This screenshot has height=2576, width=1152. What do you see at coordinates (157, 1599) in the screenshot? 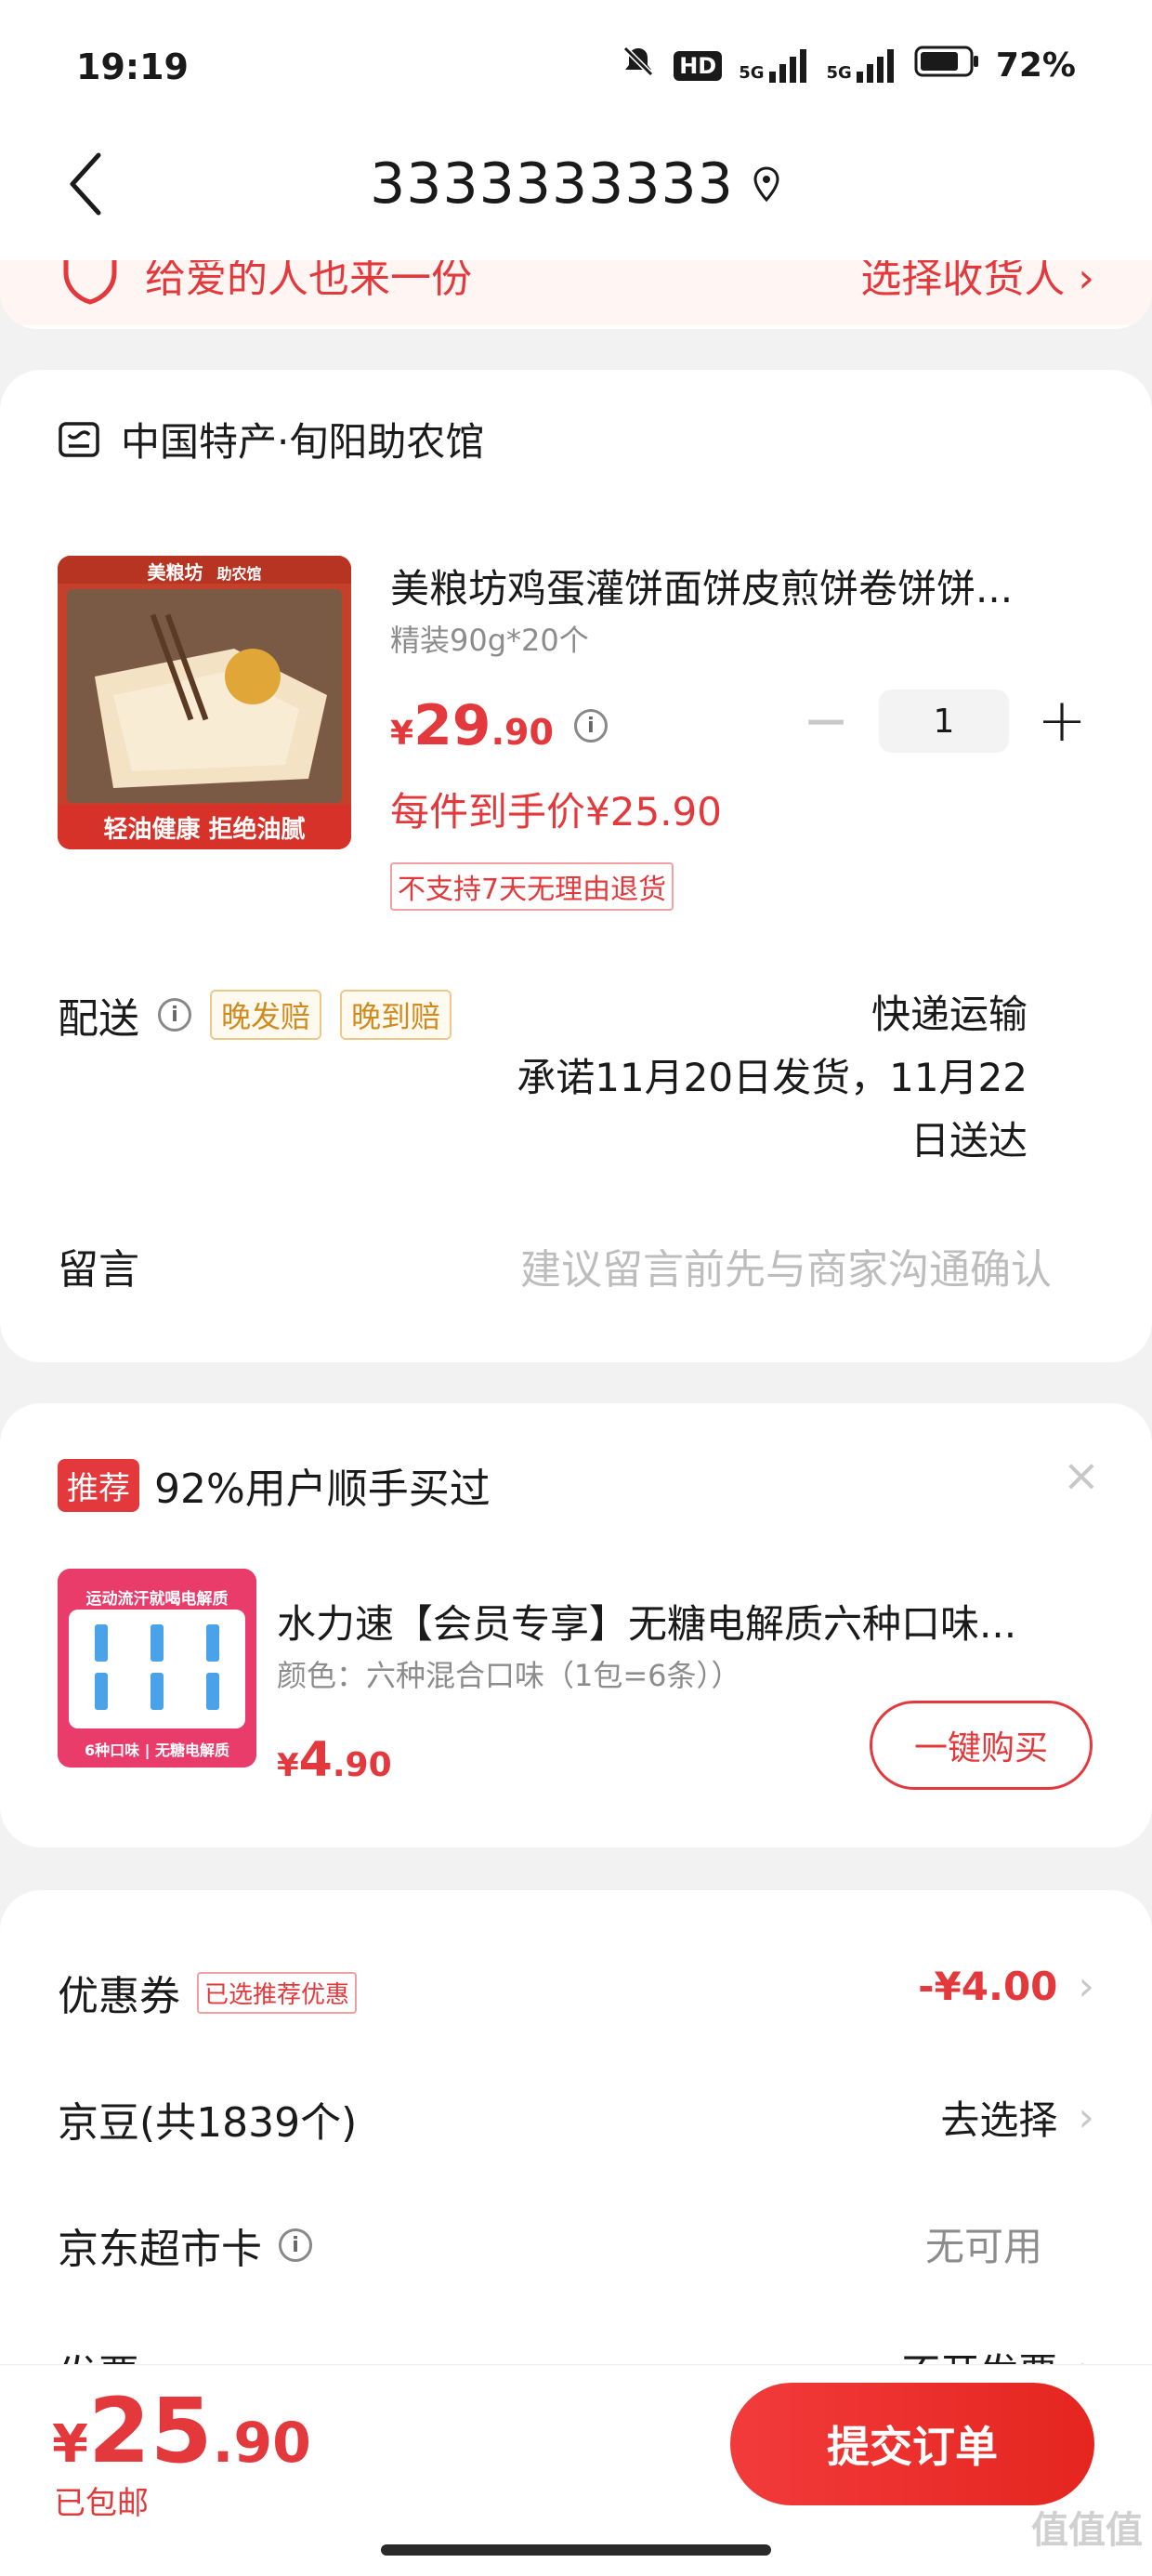
I see `recommend-image-top: 运动流汗就喝电解质` at bounding box center [157, 1599].